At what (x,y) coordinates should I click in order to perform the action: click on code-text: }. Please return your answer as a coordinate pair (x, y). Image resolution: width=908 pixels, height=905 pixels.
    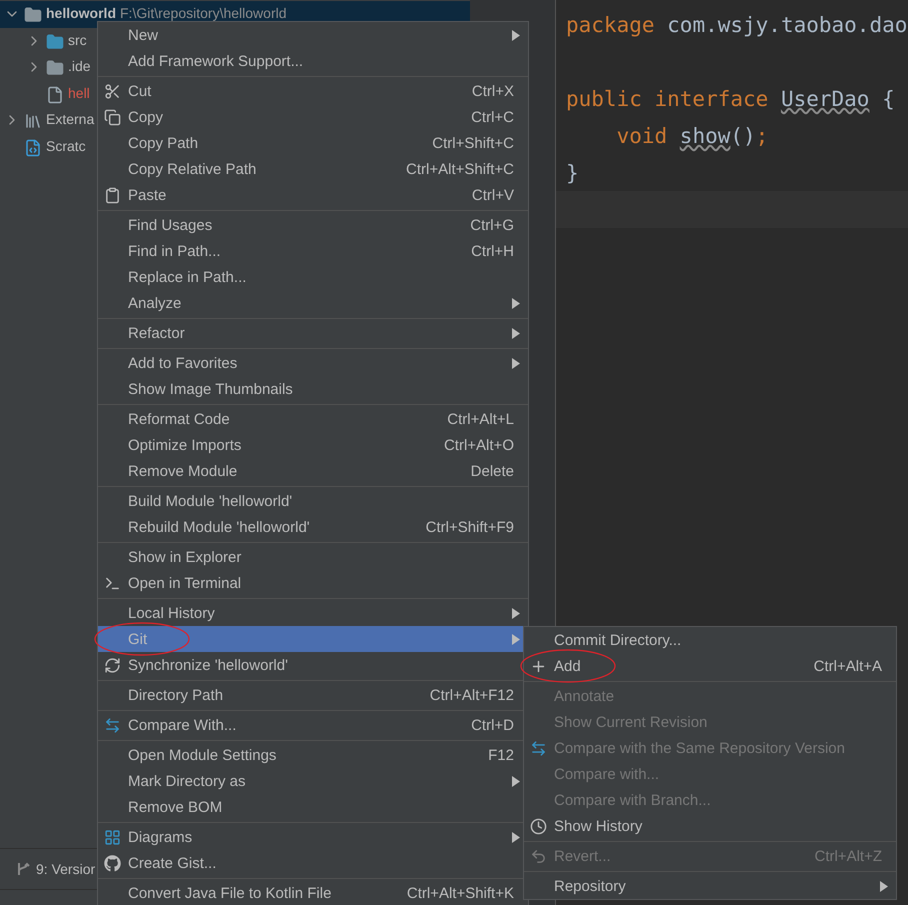
    Looking at the image, I should click on (572, 172).